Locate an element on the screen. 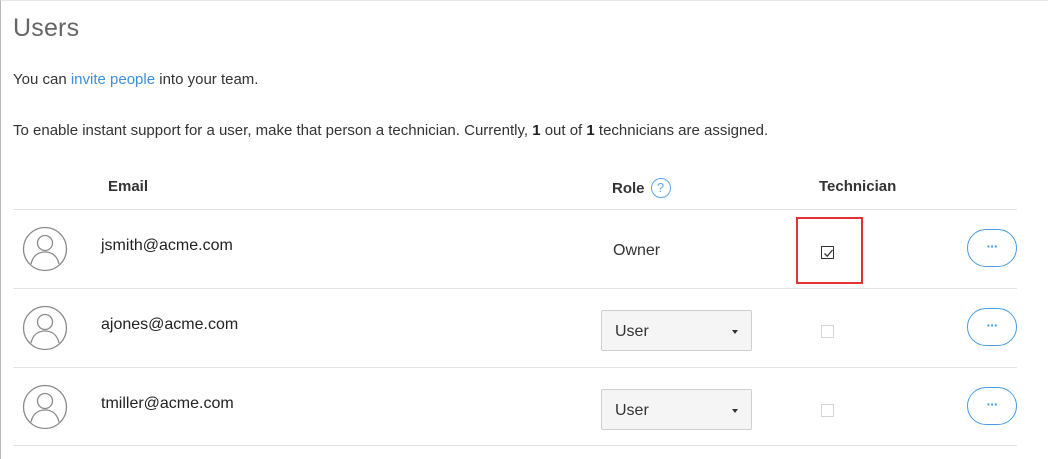 Image resolution: width=1048 pixels, height=459 pixels. intro-text: You can invite people into your team. is located at coordinates (135, 79).